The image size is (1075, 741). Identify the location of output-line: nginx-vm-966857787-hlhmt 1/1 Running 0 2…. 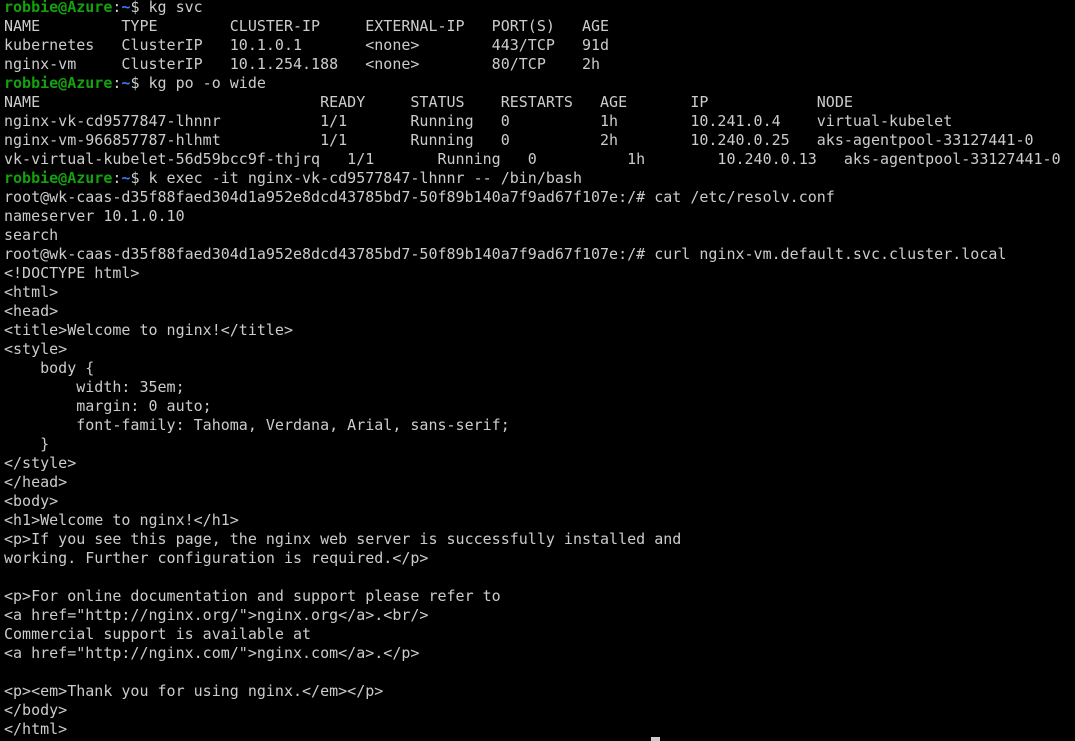
(519, 140).